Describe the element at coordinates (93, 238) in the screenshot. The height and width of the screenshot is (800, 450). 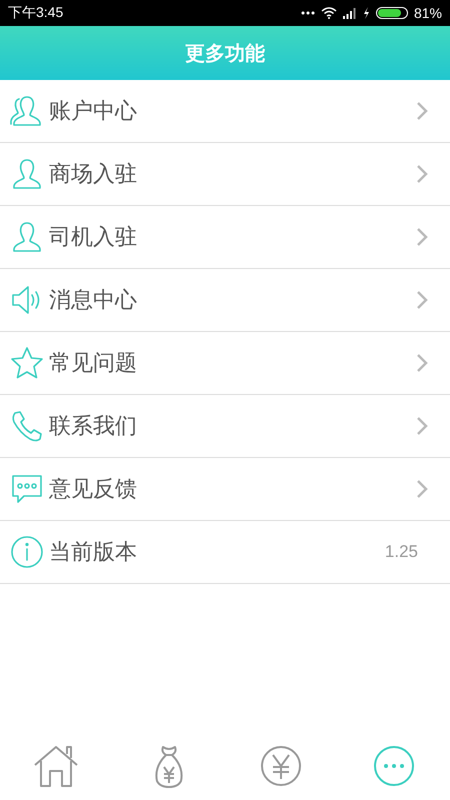
I see `menu-label: 司机入驻` at that location.